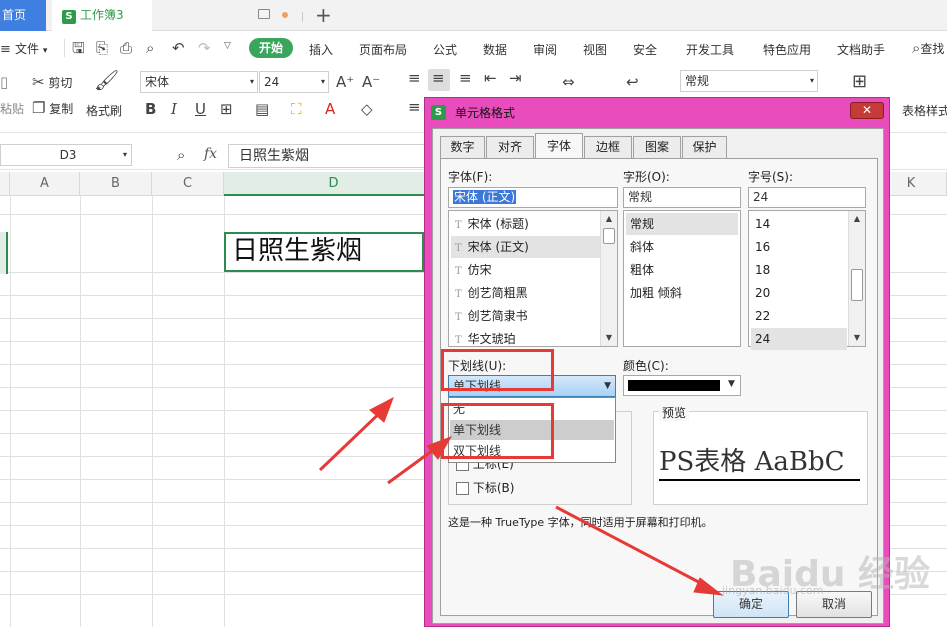 The height and width of the screenshot is (627, 947). What do you see at coordinates (521, 496) in the screenshot?
I see `annotation-arrows` at bounding box center [521, 496].